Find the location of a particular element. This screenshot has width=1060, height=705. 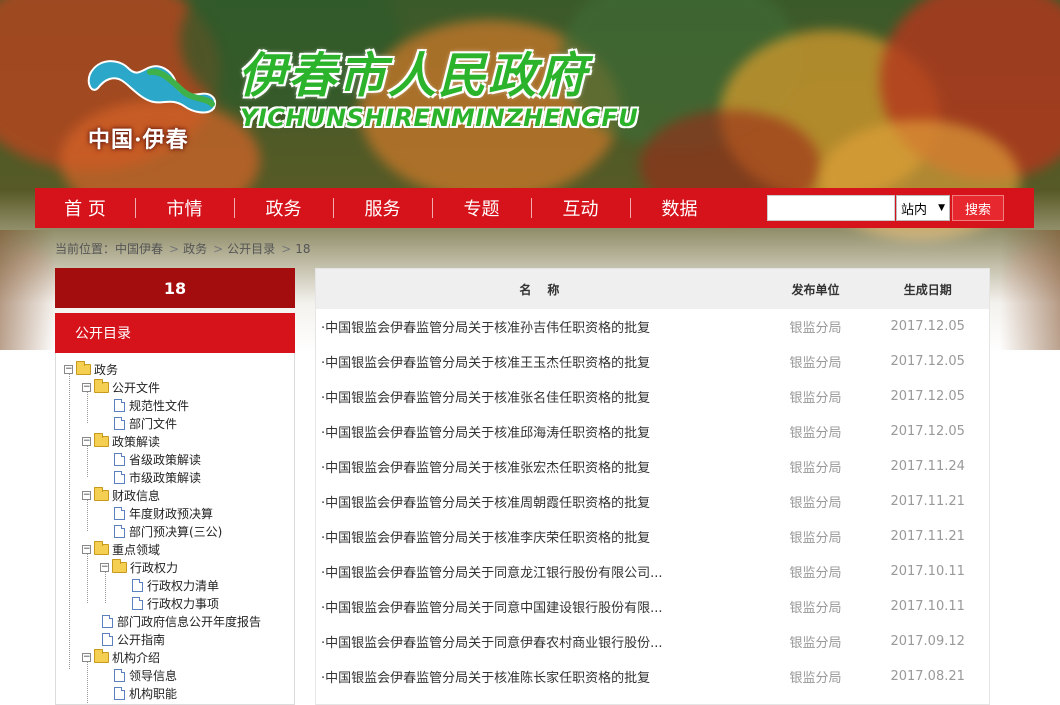

nav-city-info: 市情 is located at coordinates (184, 208).